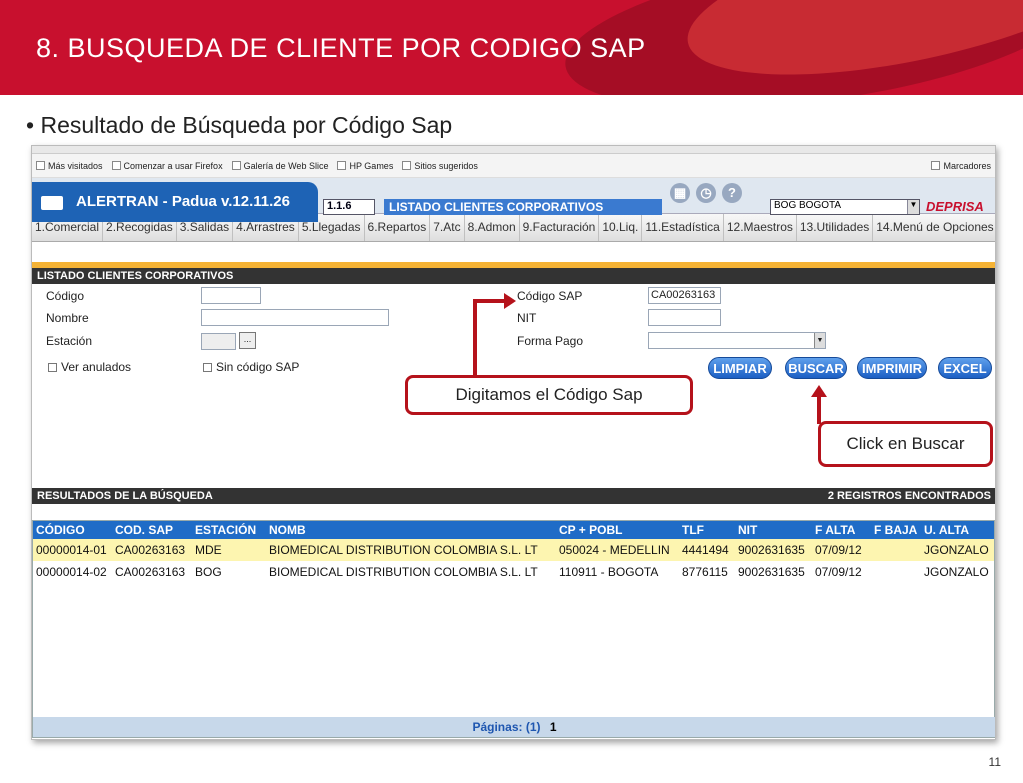 The height and width of the screenshot is (783, 1023). What do you see at coordinates (965, 368) in the screenshot?
I see `excel-button: EXCEL` at bounding box center [965, 368].